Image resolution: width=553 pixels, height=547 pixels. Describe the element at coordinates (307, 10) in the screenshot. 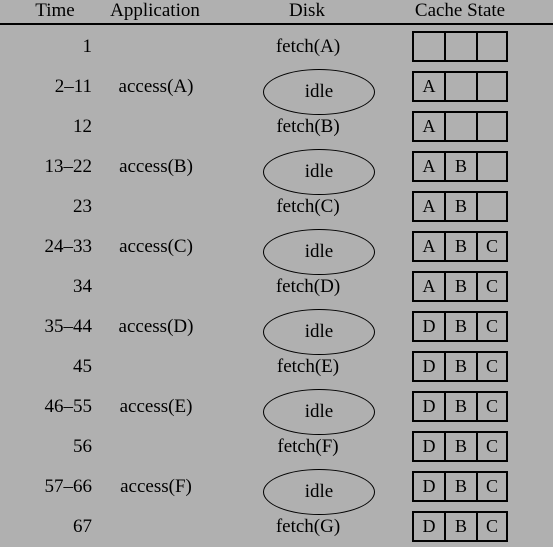

I see `column-header-disk: Disk` at that location.